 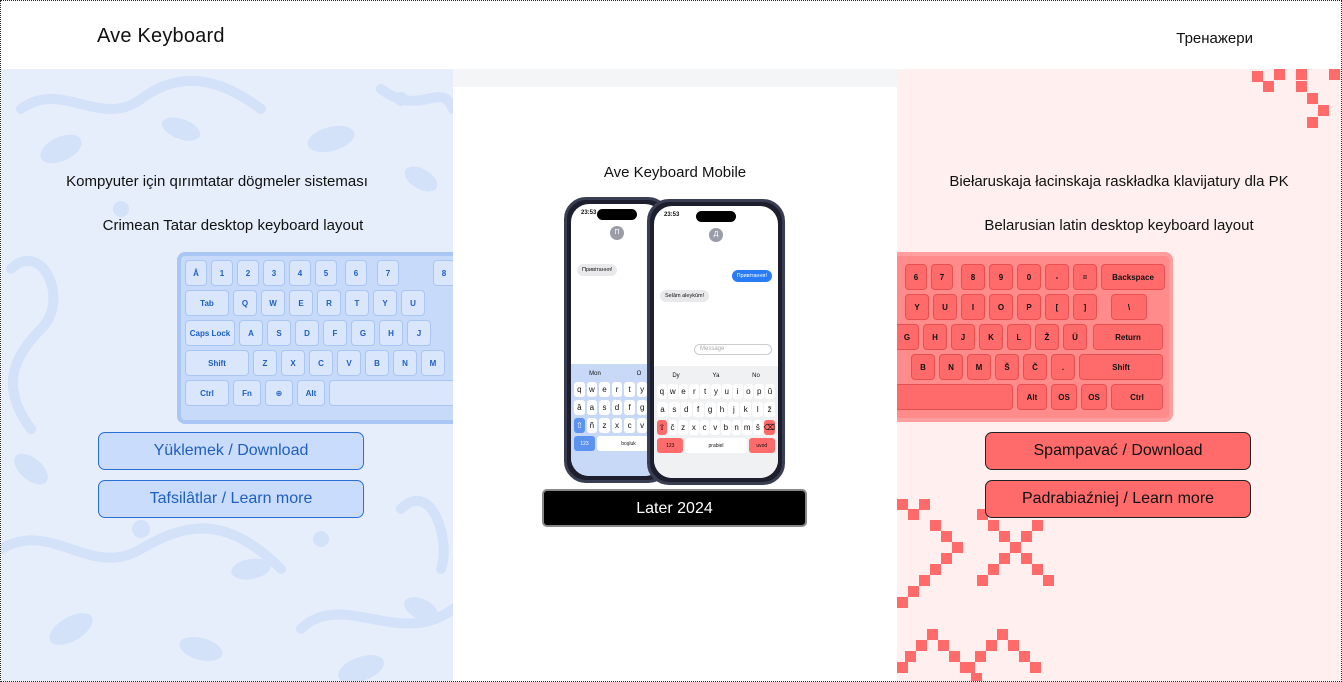 I want to click on keyboard-key-os: OS, so click(x=1064, y=397).